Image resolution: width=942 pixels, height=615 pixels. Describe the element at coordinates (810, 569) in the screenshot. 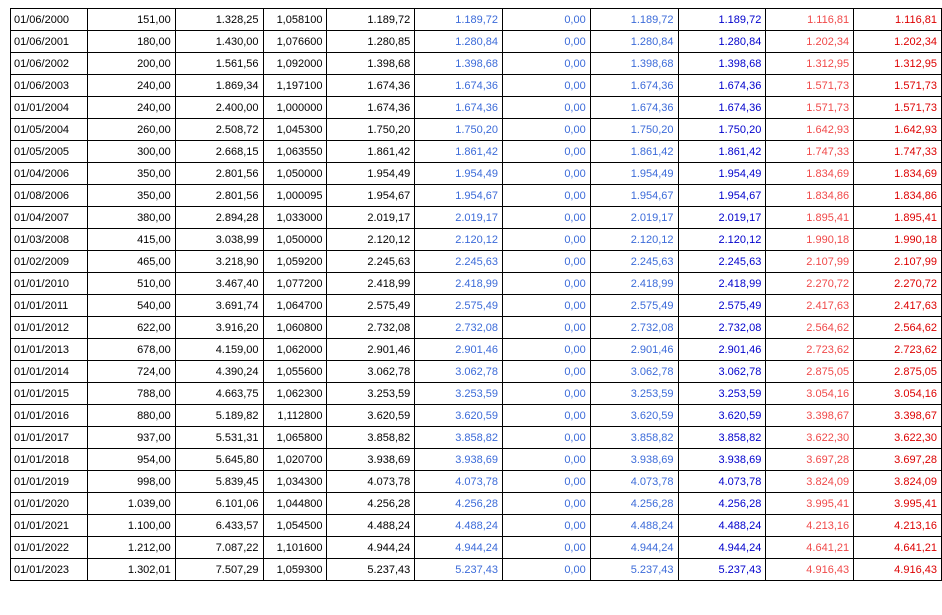

I see `value-cell: 4.916,43` at that location.